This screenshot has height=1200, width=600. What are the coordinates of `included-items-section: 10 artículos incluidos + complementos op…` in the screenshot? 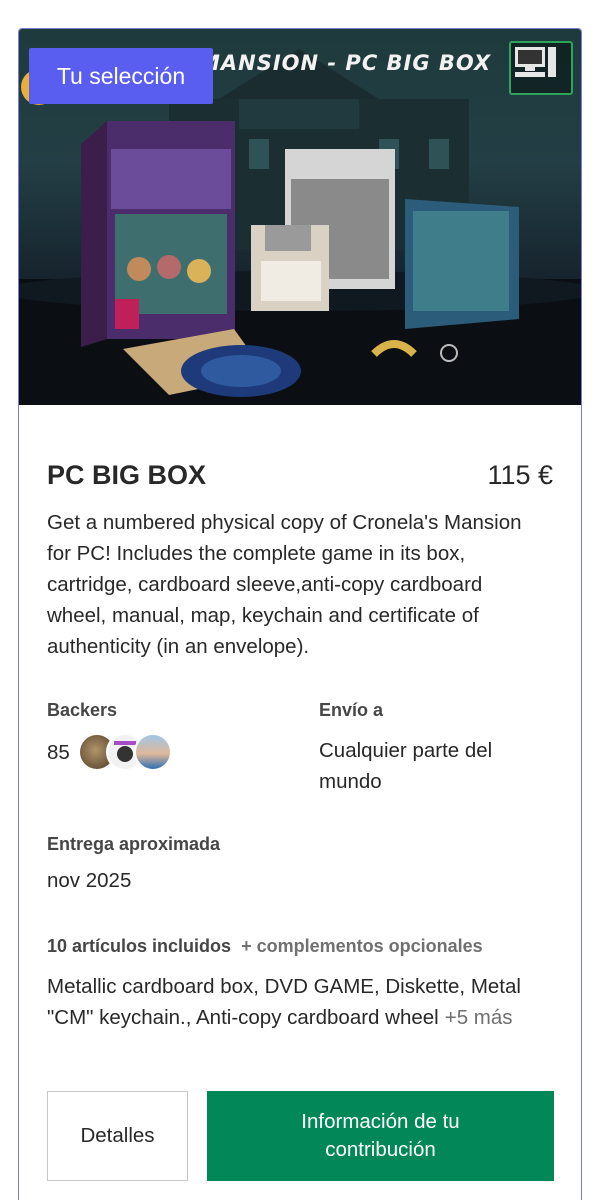 It's located at (300, 984).